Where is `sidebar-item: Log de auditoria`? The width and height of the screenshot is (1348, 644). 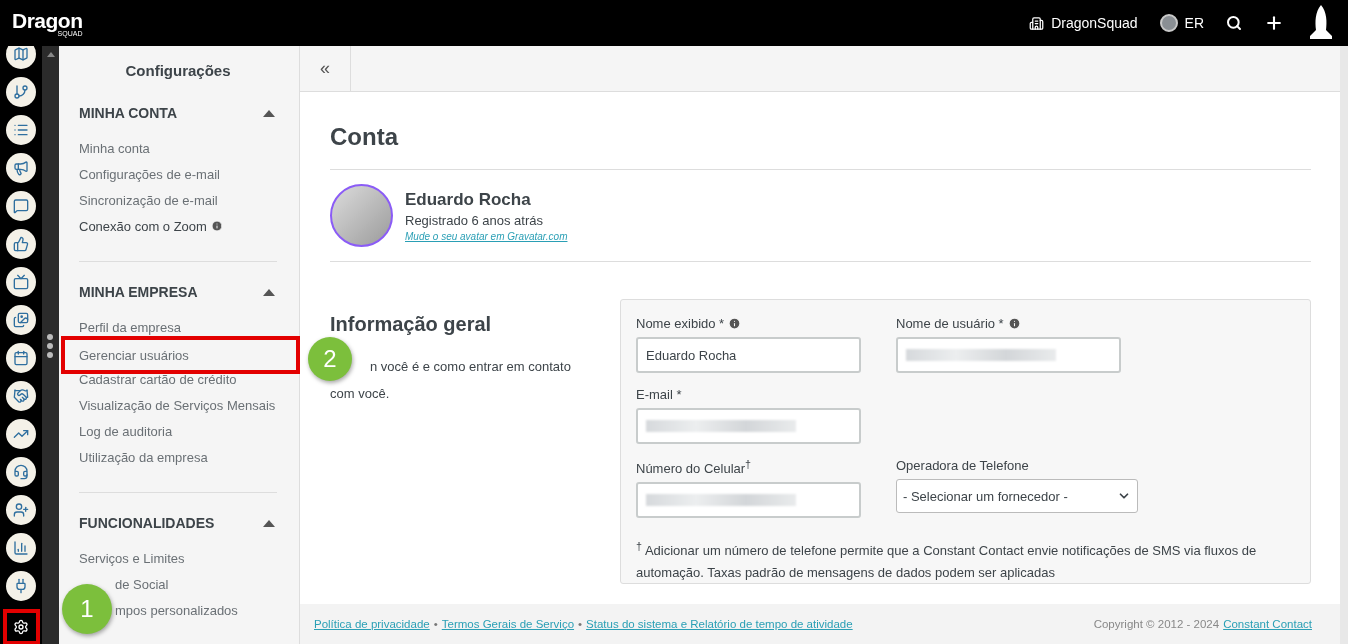 sidebar-item: Log de auditoria is located at coordinates (126, 431).